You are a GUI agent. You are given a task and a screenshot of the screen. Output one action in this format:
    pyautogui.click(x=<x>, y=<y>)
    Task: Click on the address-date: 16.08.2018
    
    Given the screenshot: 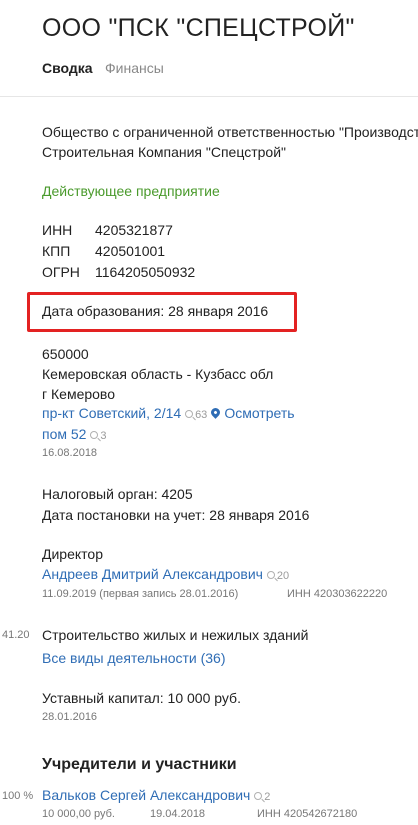 What is the action you would take?
    pyautogui.click(x=70, y=453)
    